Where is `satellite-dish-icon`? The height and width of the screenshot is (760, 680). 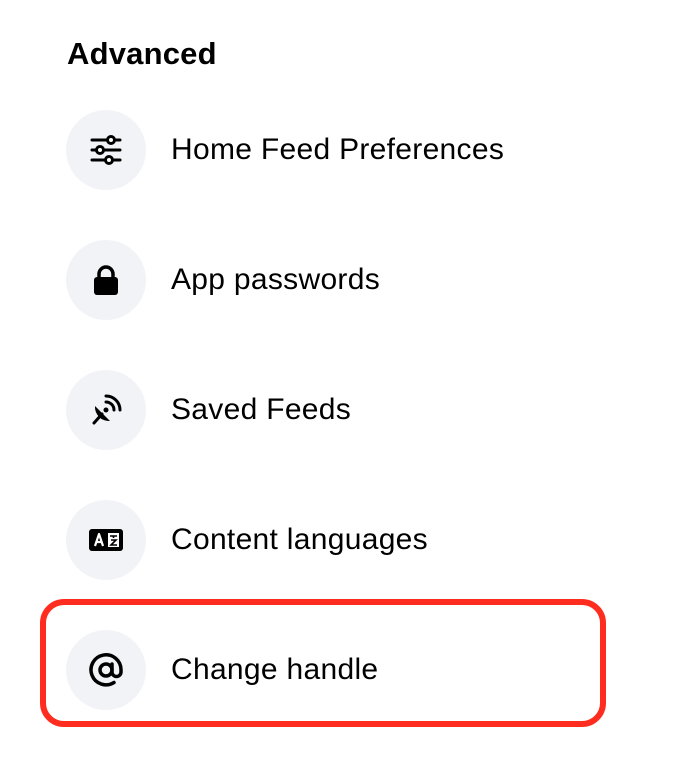
satellite-dish-icon is located at coordinates (106, 410).